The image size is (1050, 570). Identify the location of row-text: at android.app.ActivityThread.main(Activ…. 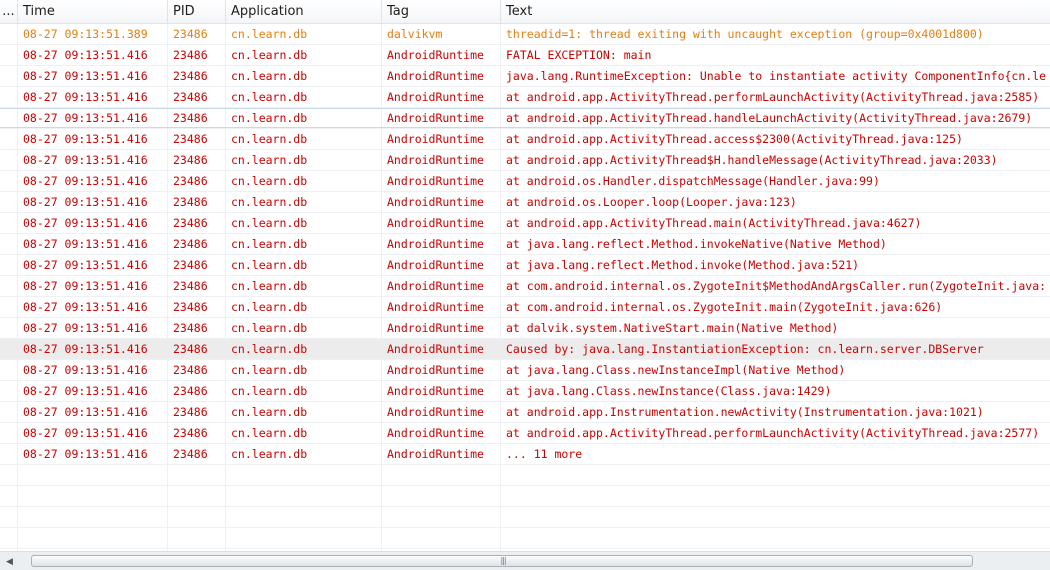
(714, 223).